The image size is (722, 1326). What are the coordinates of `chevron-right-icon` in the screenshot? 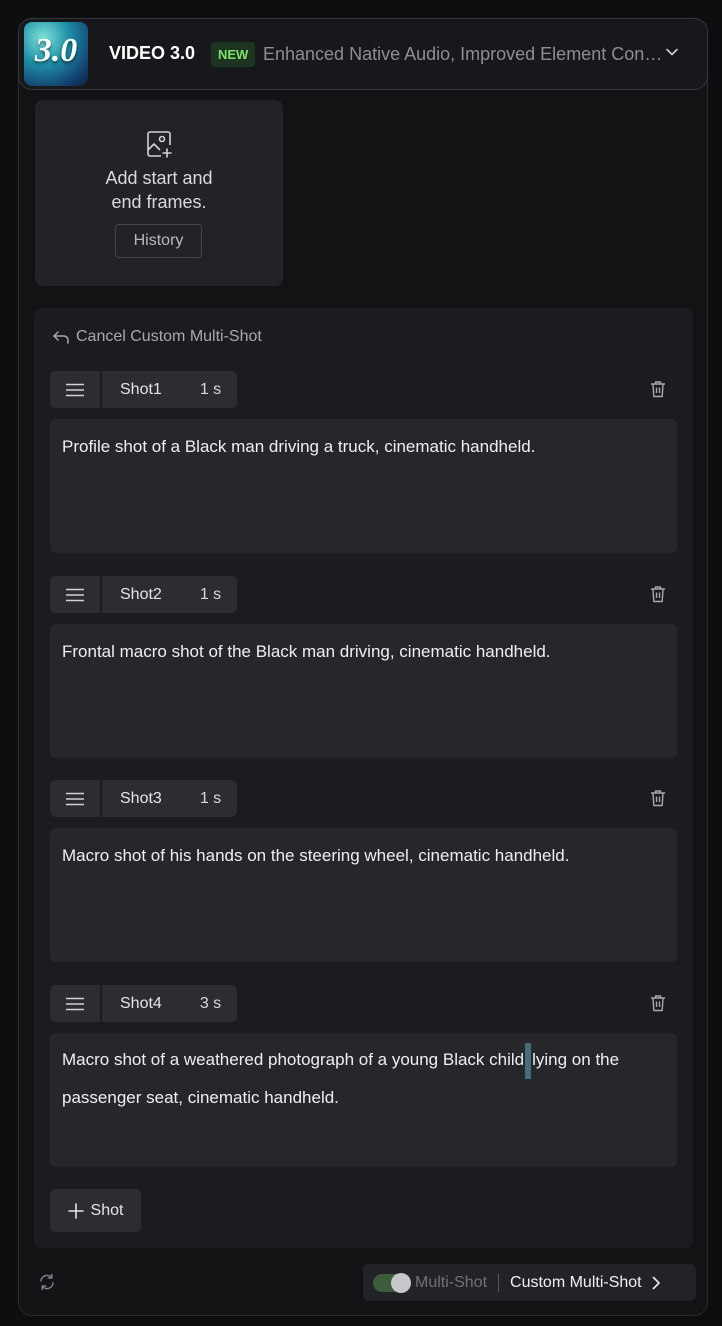 It's located at (656, 1282).